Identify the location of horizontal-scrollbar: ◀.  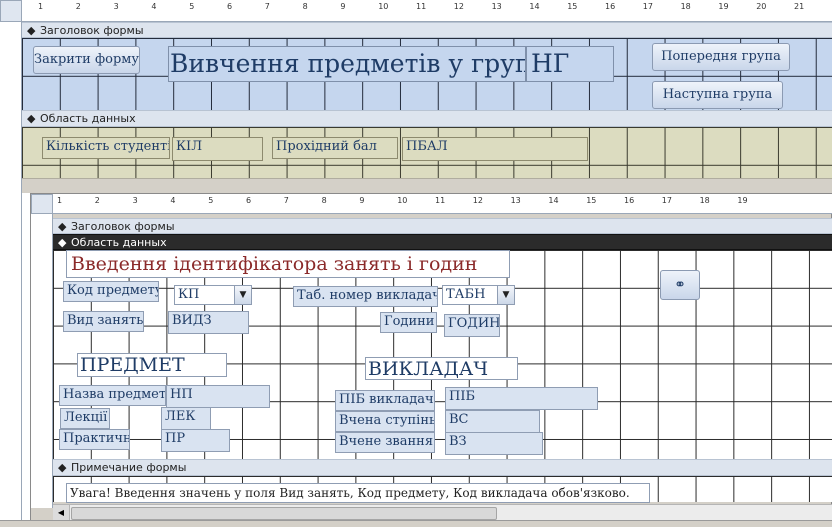
(442, 512).